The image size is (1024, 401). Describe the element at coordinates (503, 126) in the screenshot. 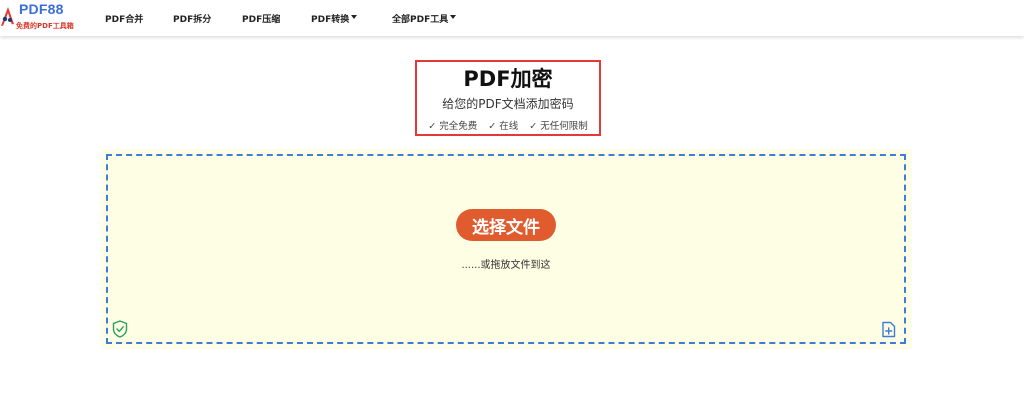

I see `feature-online: ✓ 在线` at that location.